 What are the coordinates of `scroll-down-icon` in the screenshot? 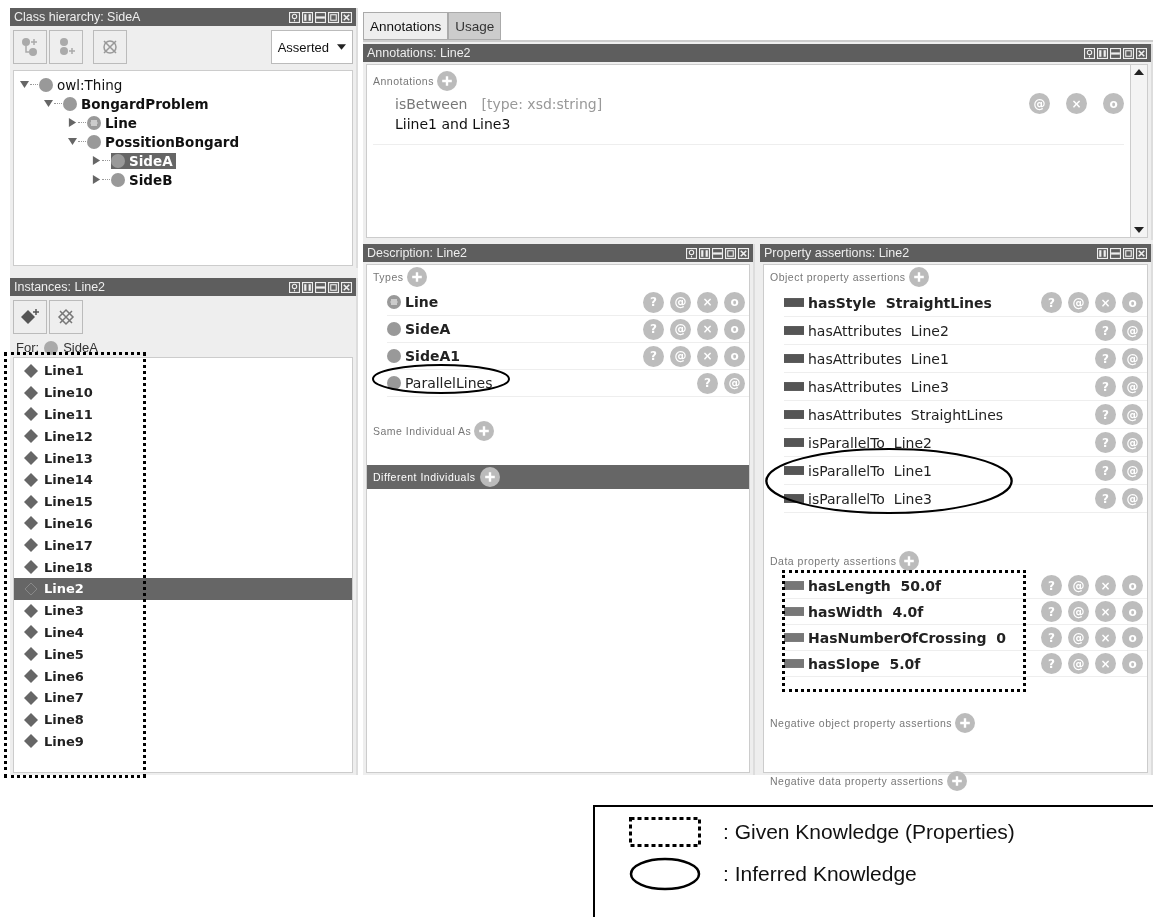 It's located at (1139, 230).